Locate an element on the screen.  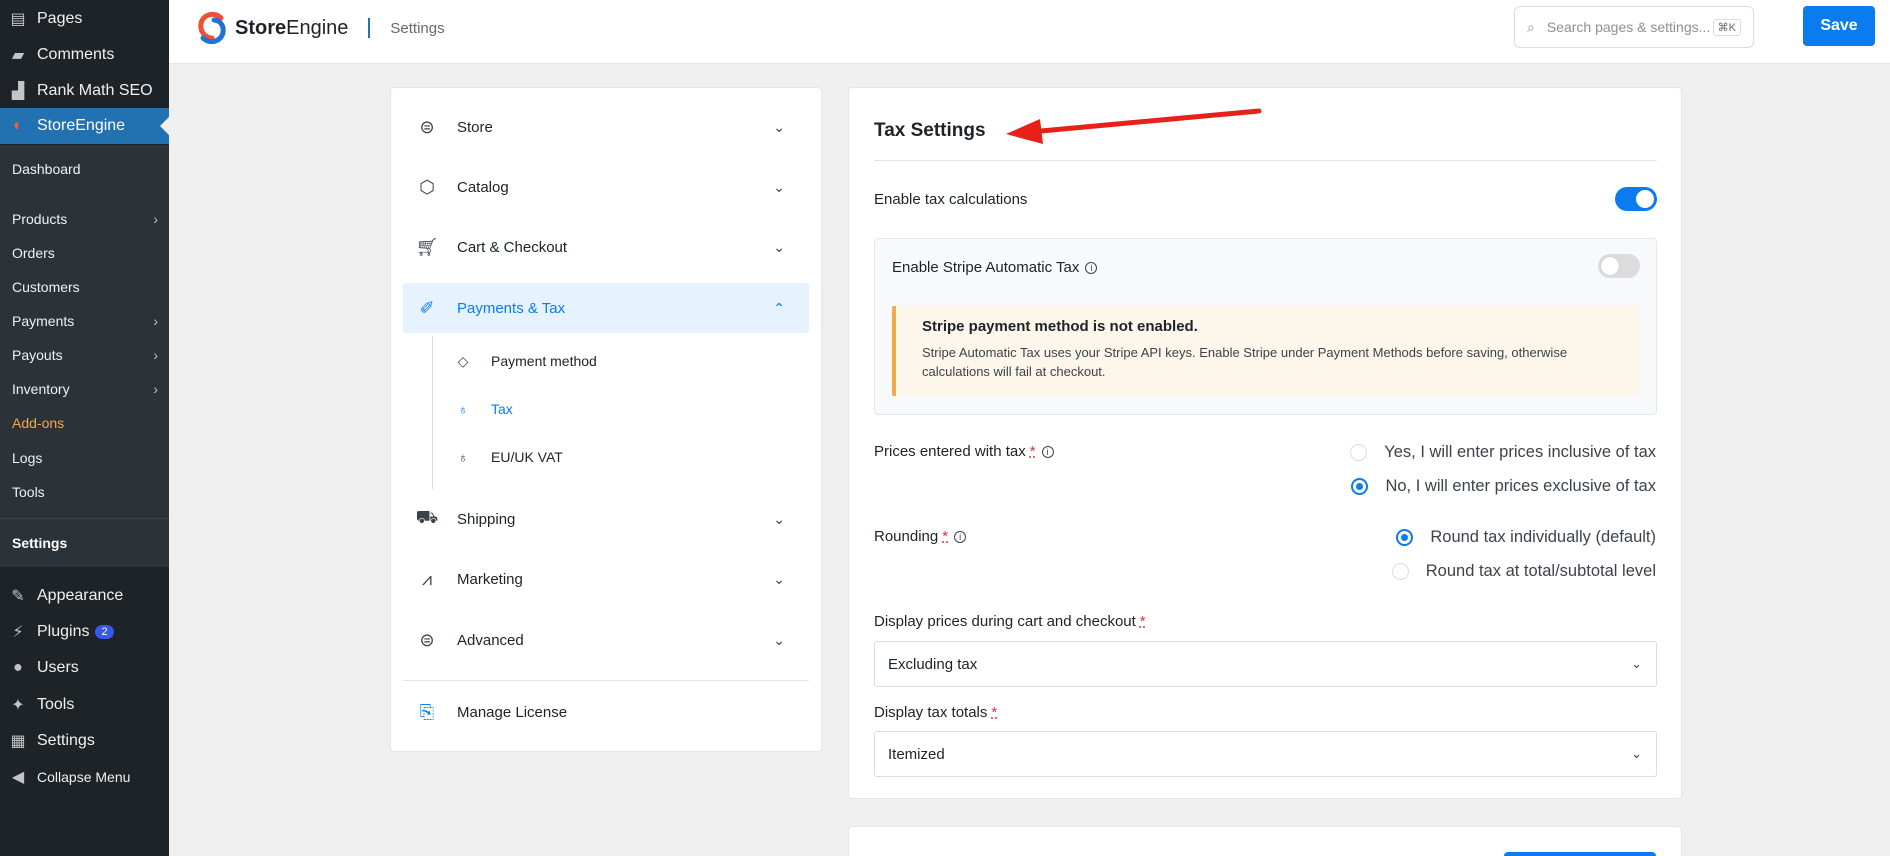
nav-shipping: ⛟ Shipping ⌄ is located at coordinates (606, 519).